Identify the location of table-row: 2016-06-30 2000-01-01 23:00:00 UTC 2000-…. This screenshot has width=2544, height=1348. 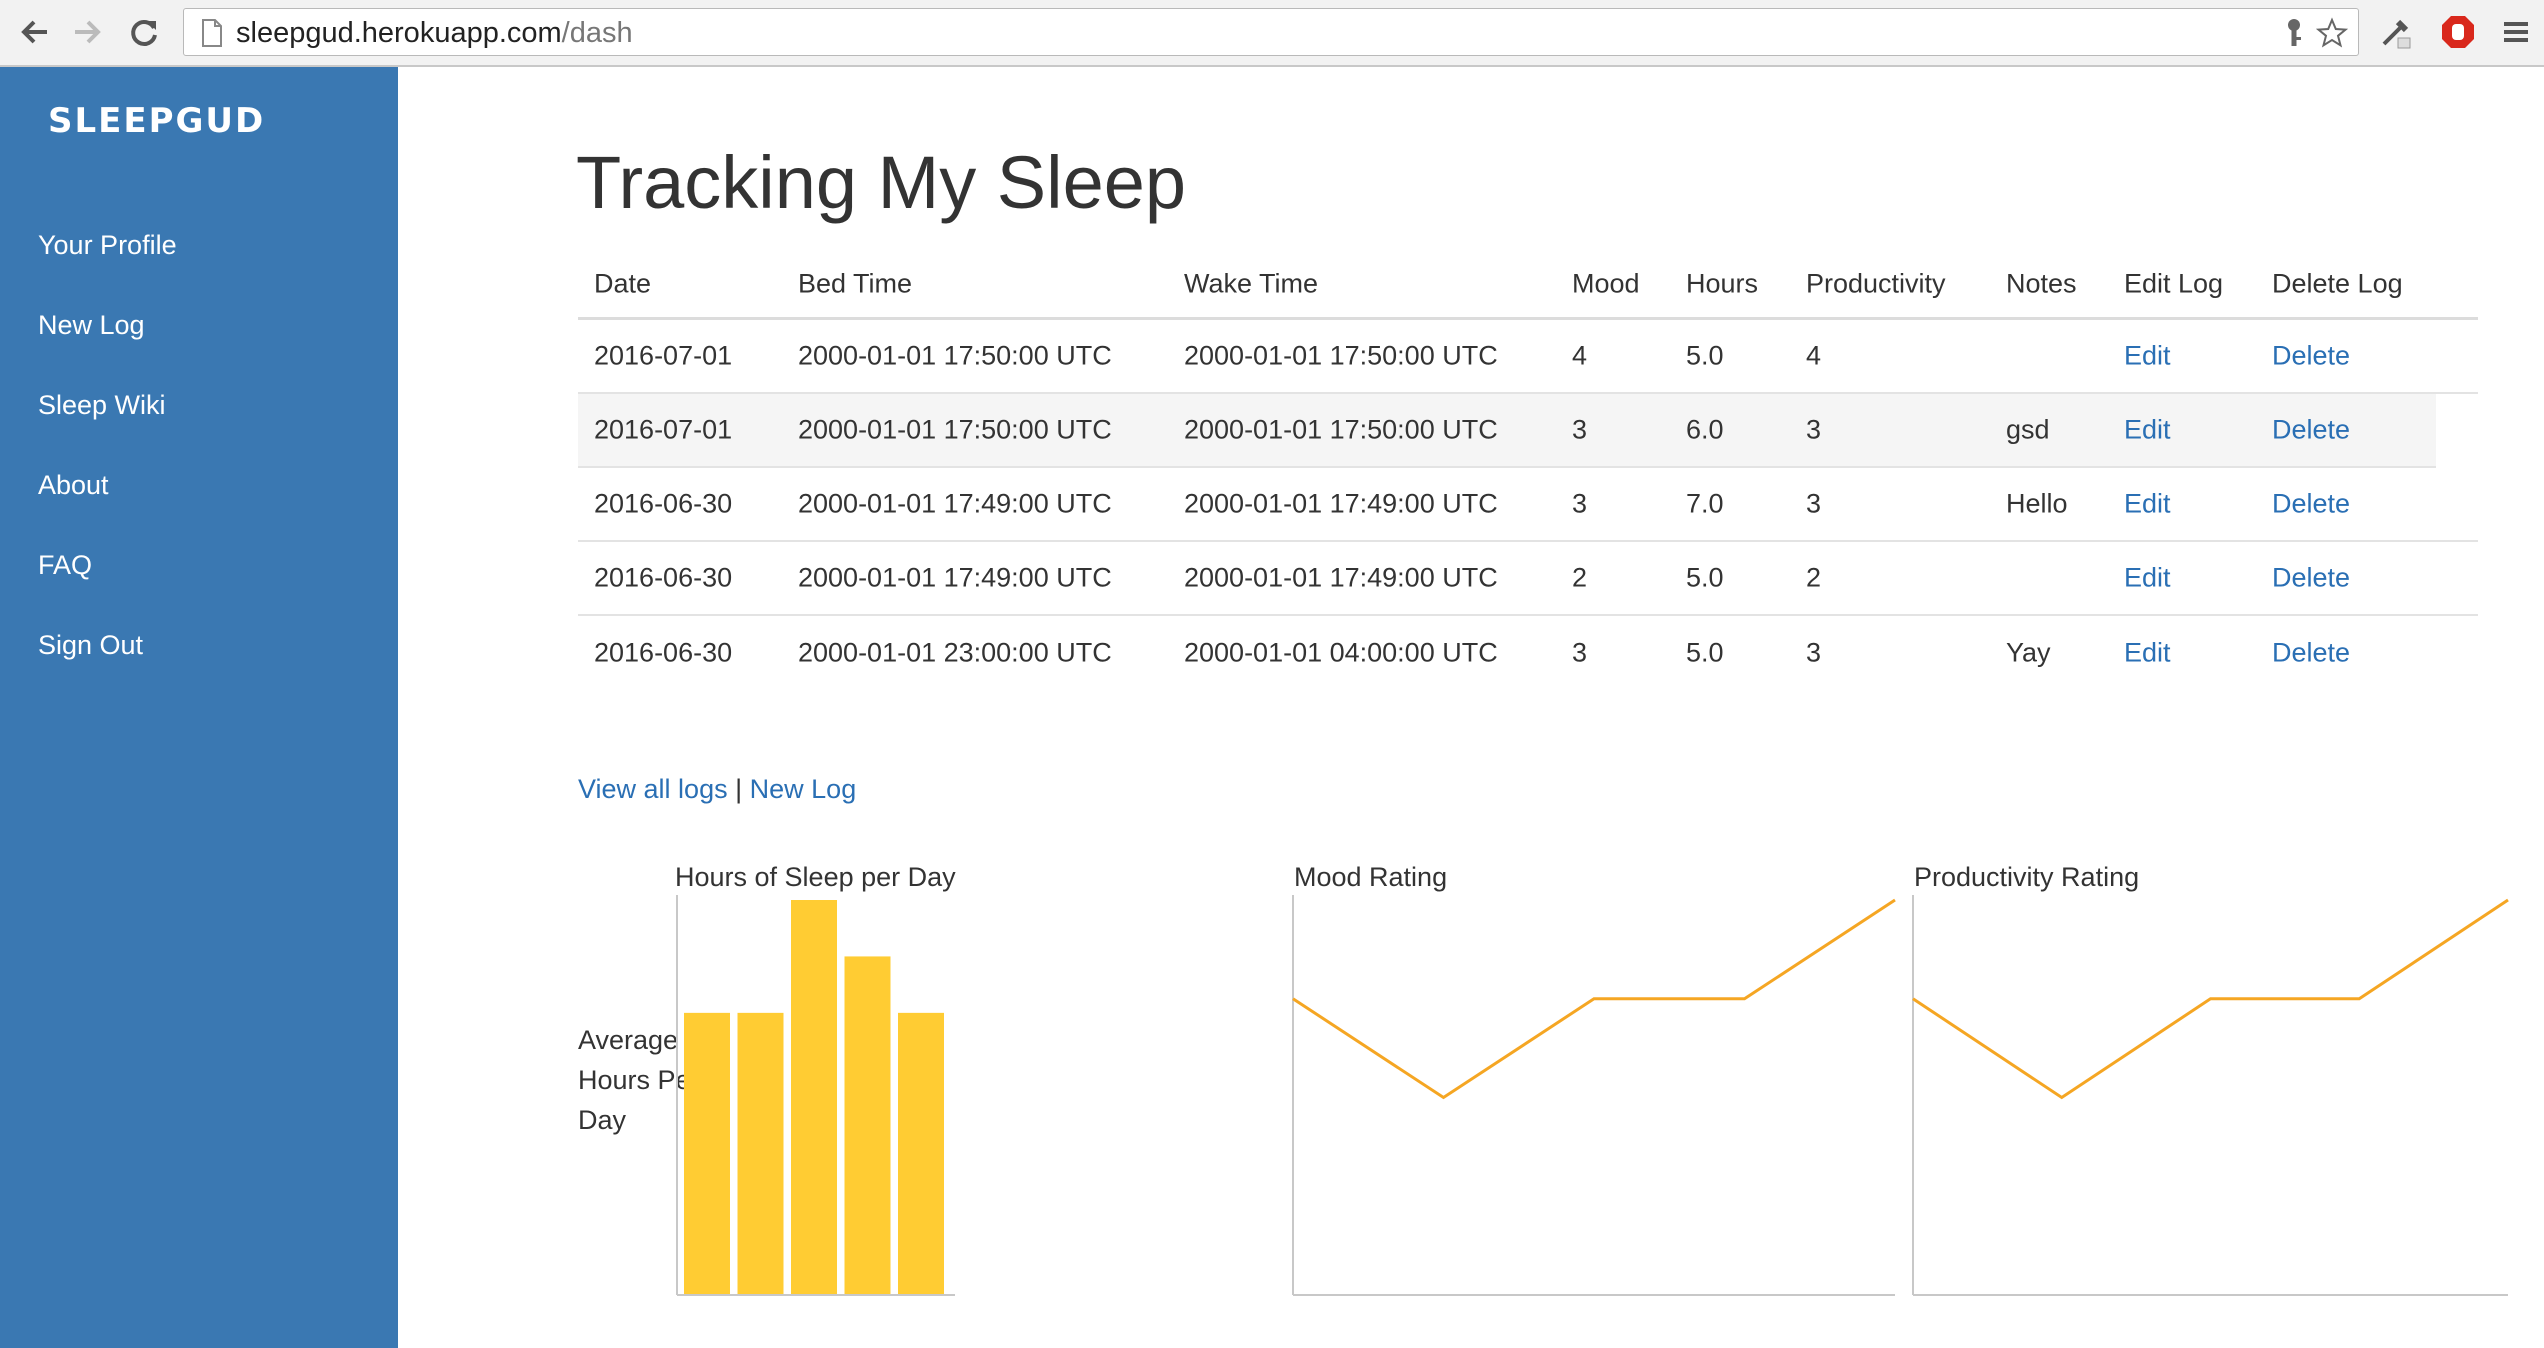
(1528, 653).